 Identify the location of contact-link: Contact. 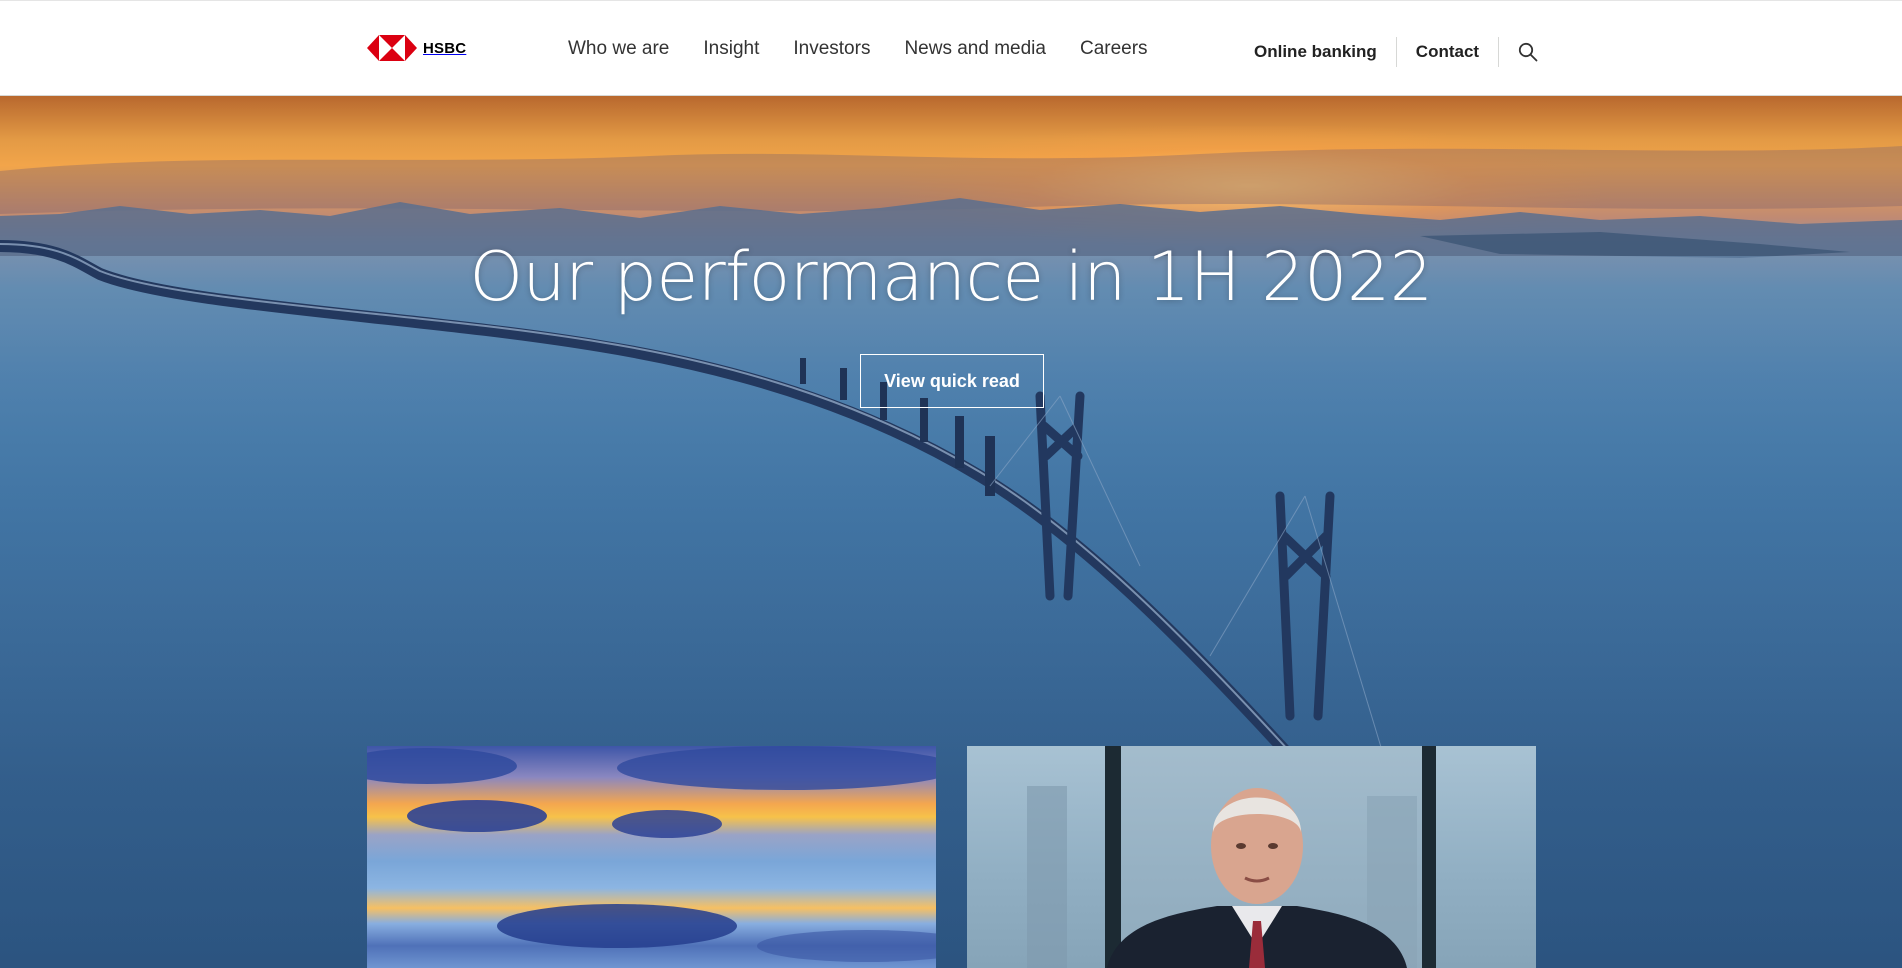
(1447, 52).